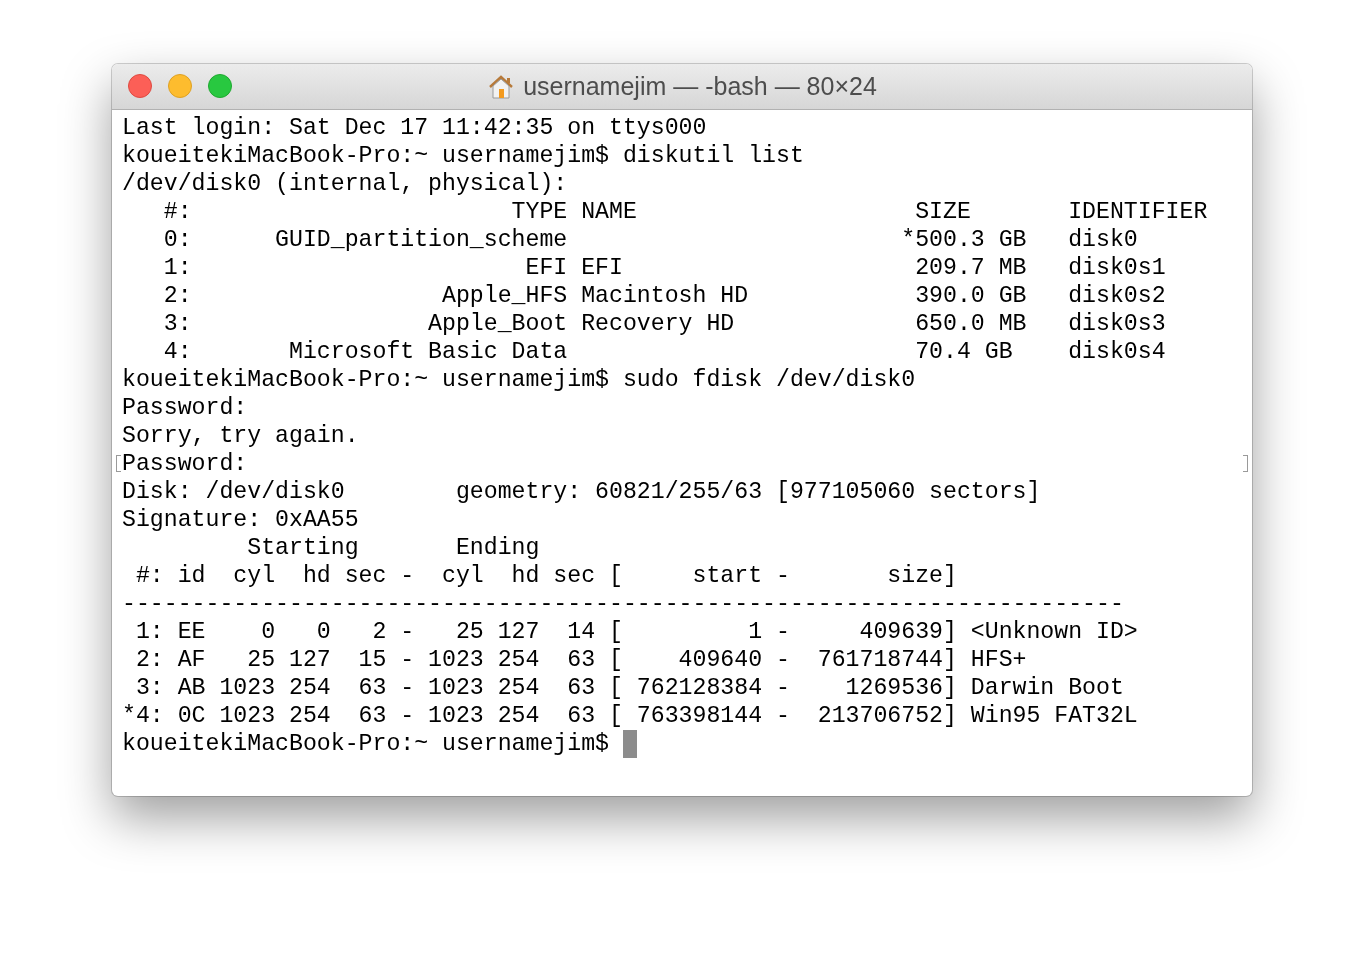  Describe the element at coordinates (345, 184) in the screenshot. I see `terminal-line: /dev/disk0 (internal, physical):` at that location.